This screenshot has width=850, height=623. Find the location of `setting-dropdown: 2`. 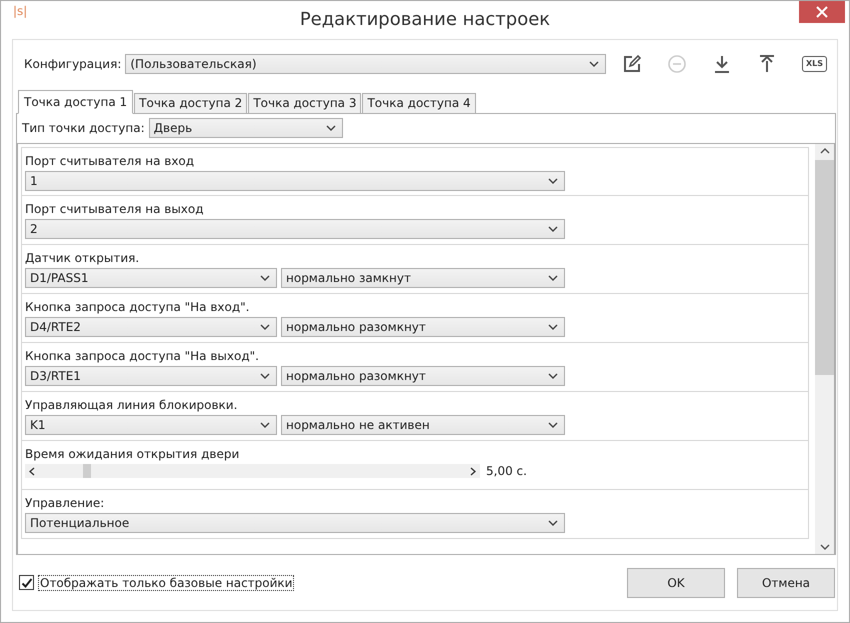

setting-dropdown: 2 is located at coordinates (295, 229).